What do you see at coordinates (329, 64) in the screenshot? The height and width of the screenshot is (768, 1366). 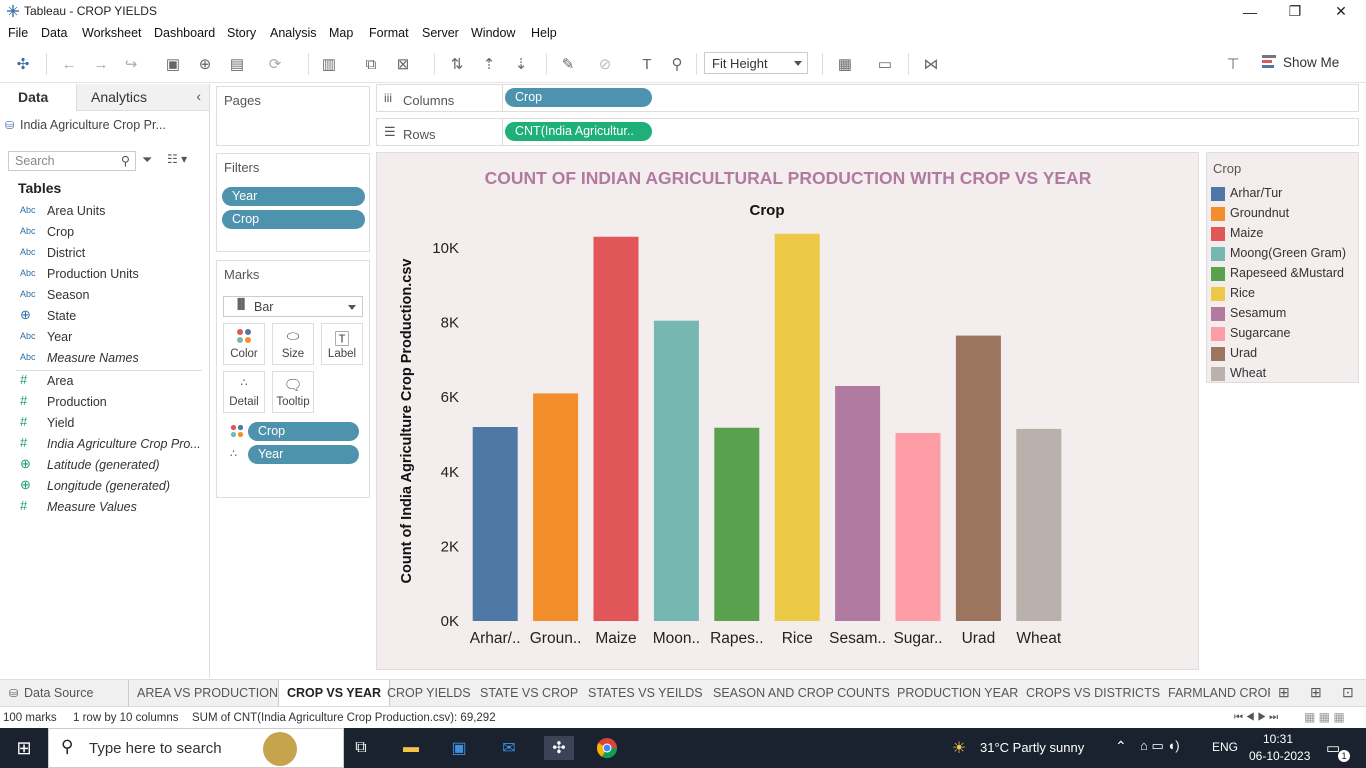 I see `new-worksheet-icon: ▥` at bounding box center [329, 64].